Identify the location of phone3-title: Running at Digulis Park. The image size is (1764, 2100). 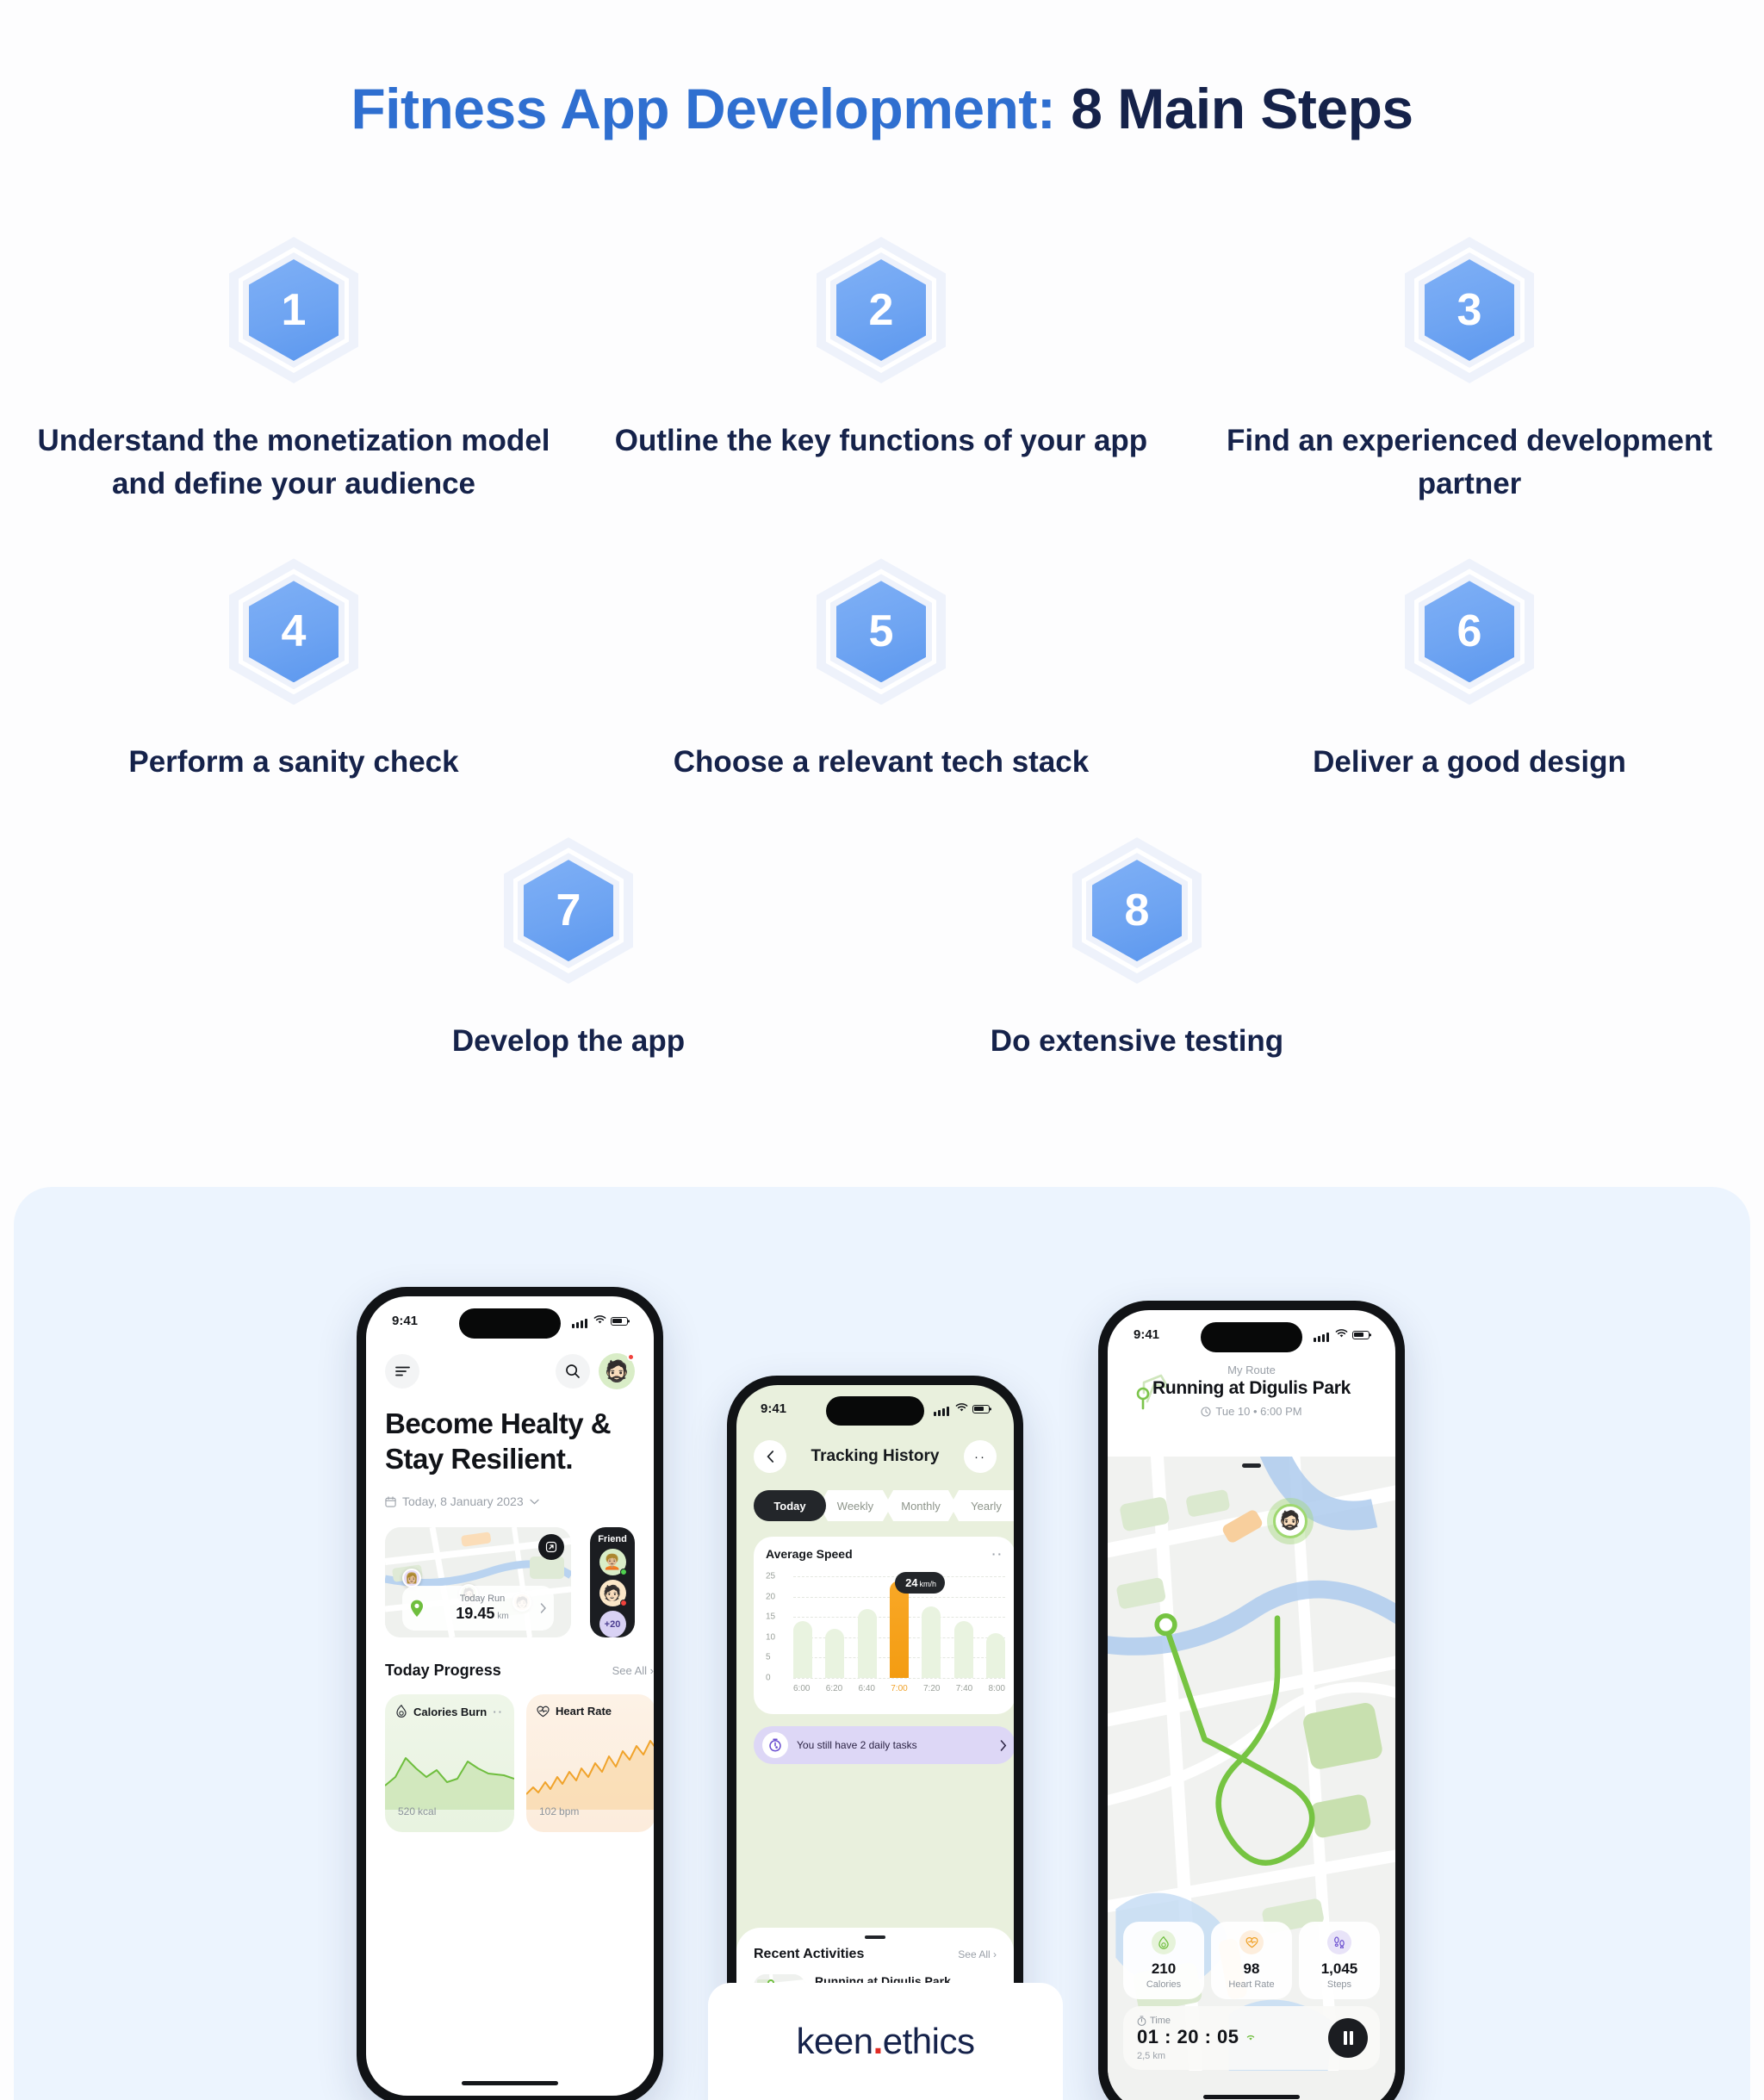
(1251, 1388).